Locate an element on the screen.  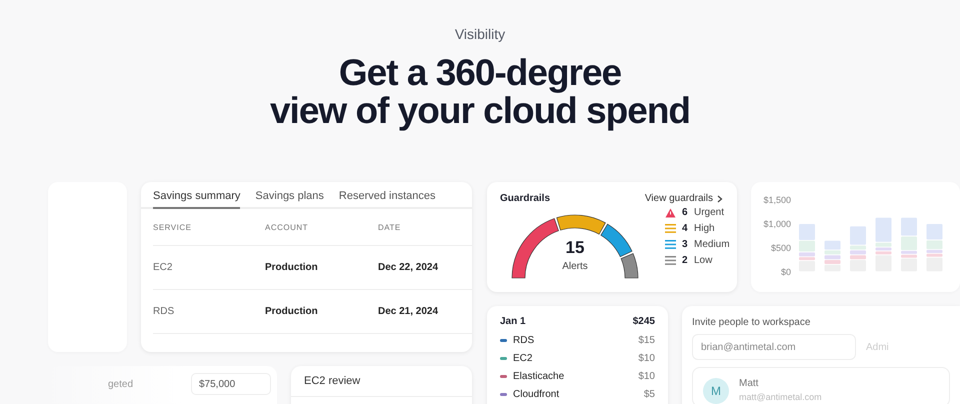
email-field: brian@antimetal.com is located at coordinates (774, 347).